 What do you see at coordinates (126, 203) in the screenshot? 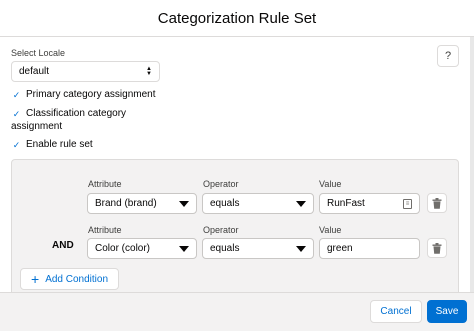
I see `attribute-select-value: Brand (brand)` at bounding box center [126, 203].